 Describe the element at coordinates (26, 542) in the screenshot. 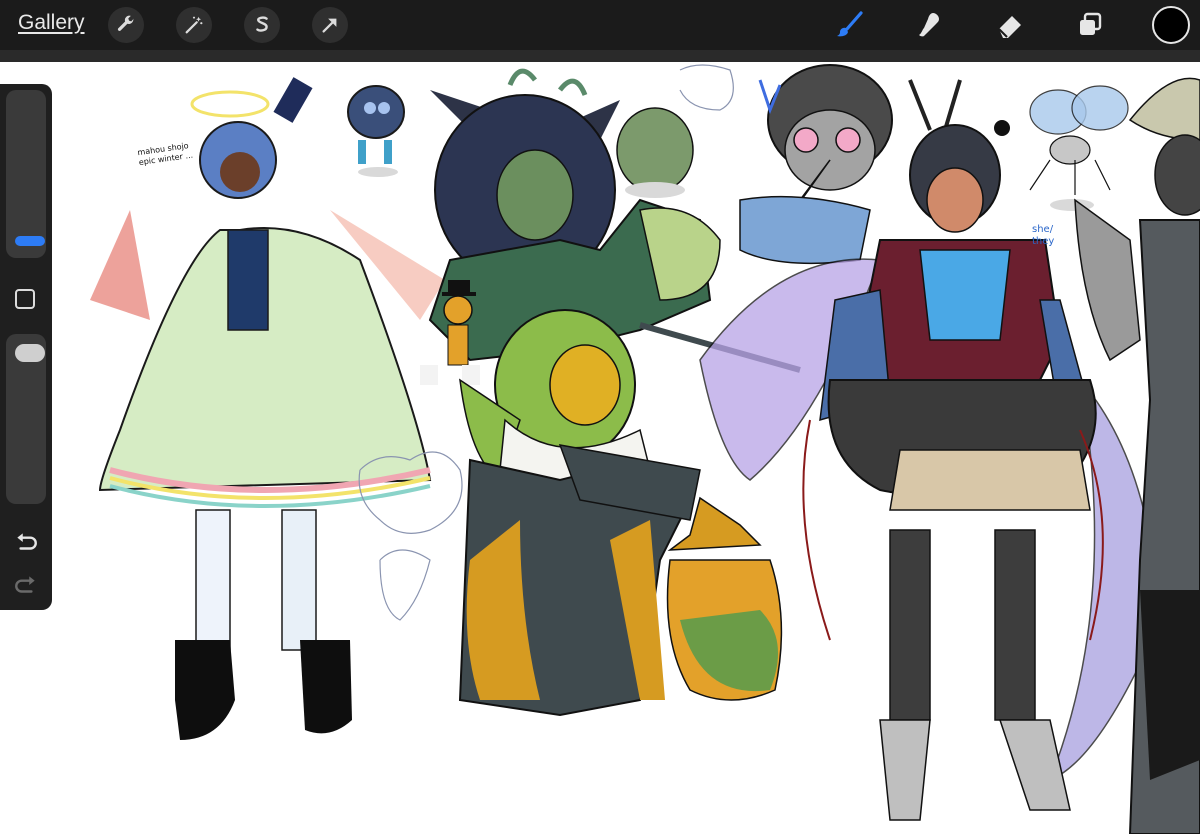

I see `undo-icon` at that location.